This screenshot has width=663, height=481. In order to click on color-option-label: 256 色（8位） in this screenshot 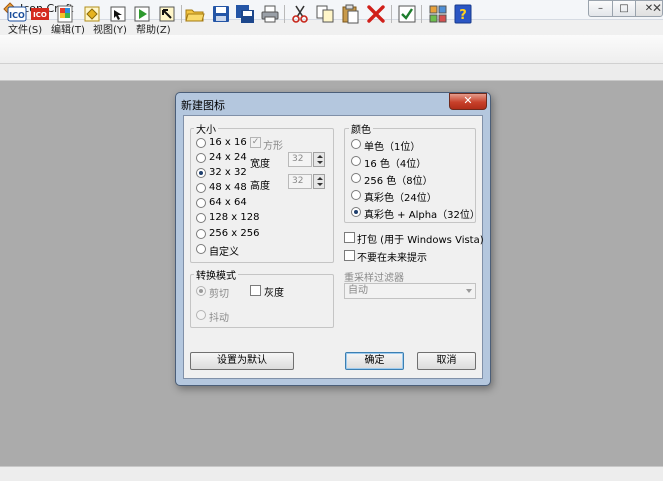, I will do `click(398, 181)`.